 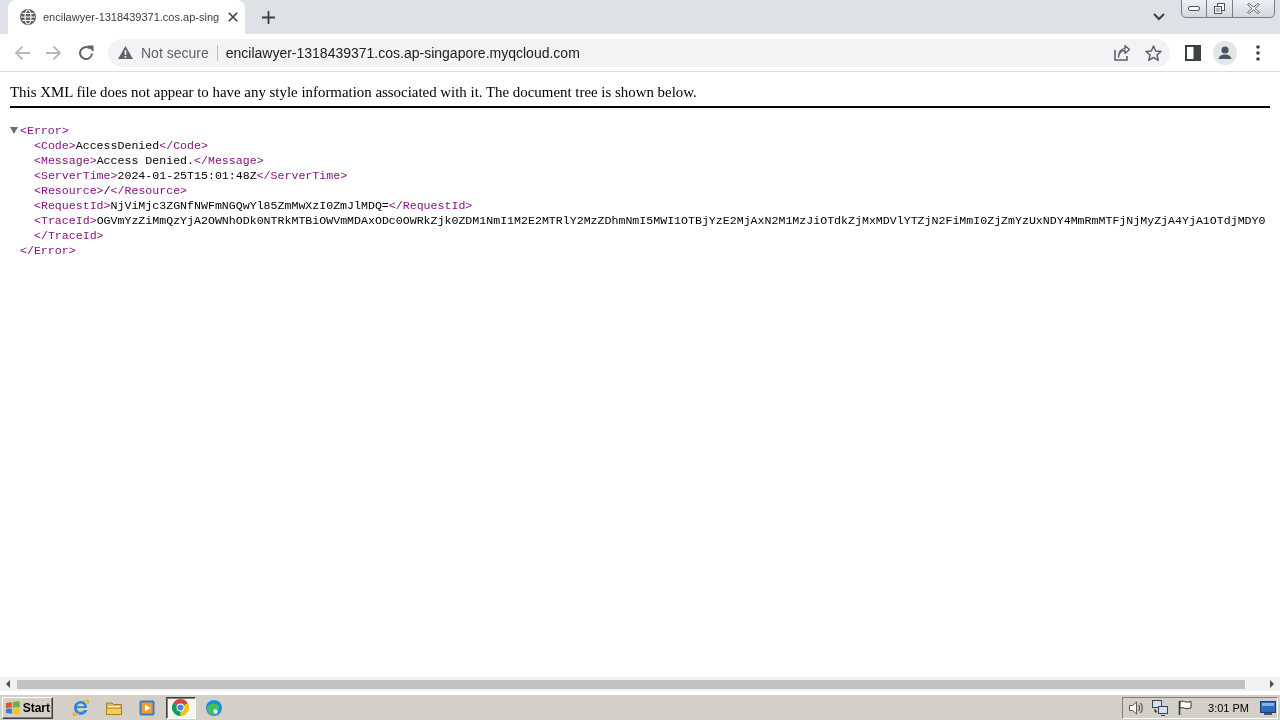 I want to click on speaker-icon, so click(x=1137, y=707).